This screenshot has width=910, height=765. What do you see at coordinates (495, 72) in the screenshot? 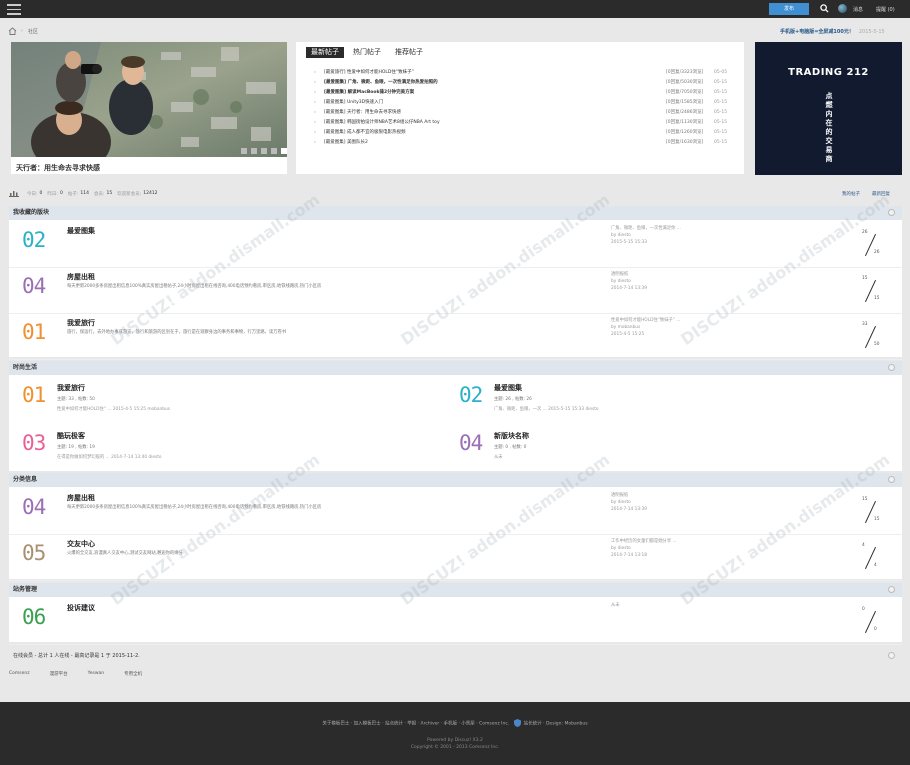
I see `post-title: [最爱旅行] 性爱中如何才能HOLD住“致妹子”` at bounding box center [495, 72].